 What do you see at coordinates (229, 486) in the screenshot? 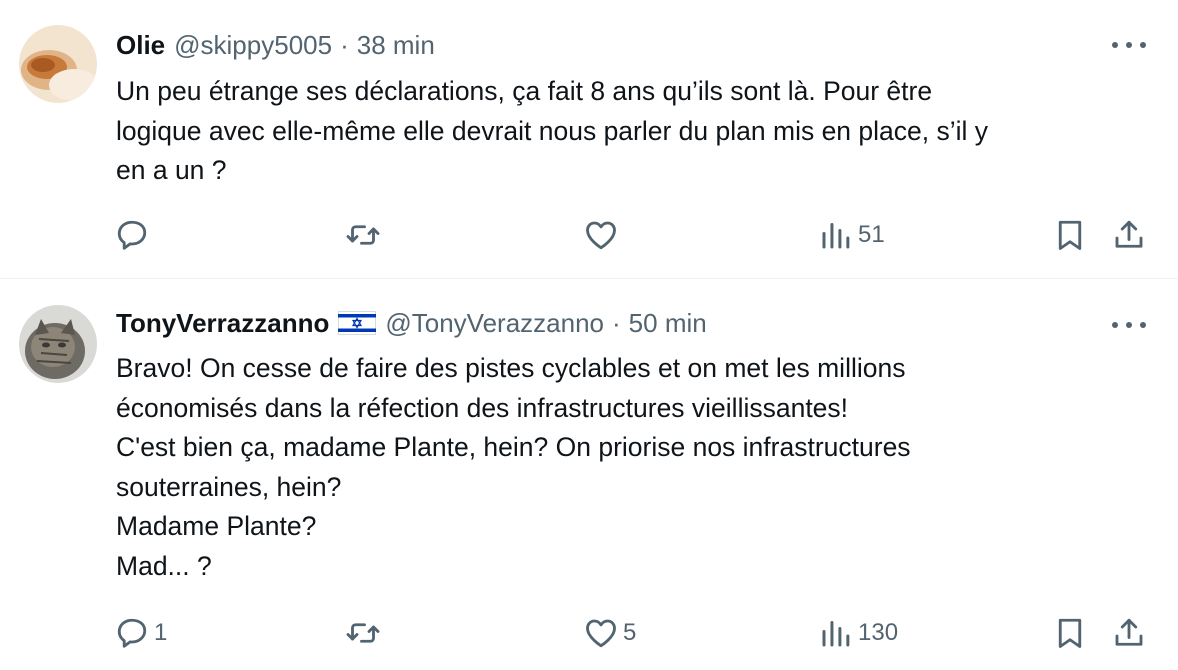
I see `tweet-text-line: souterraines, hein?` at bounding box center [229, 486].